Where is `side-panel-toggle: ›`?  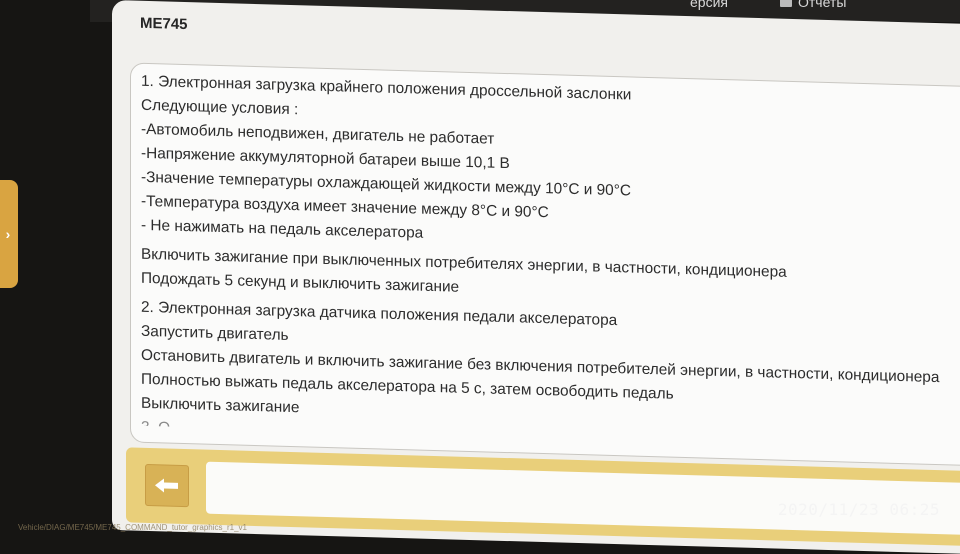 side-panel-toggle: › is located at coordinates (9, 234).